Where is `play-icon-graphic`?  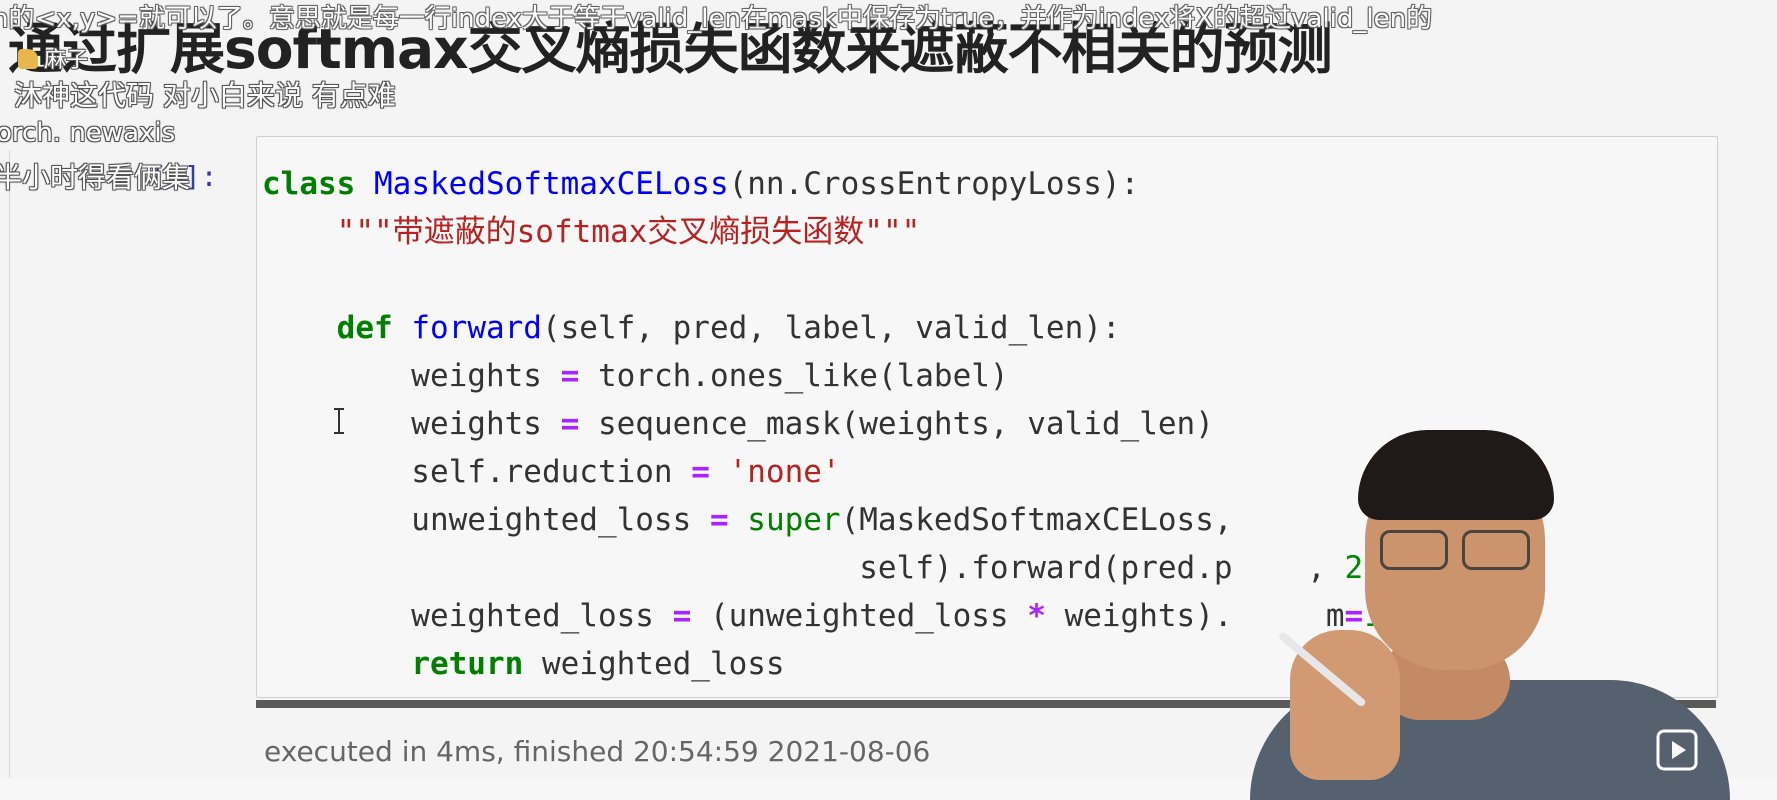
play-icon-graphic is located at coordinates (1677, 750).